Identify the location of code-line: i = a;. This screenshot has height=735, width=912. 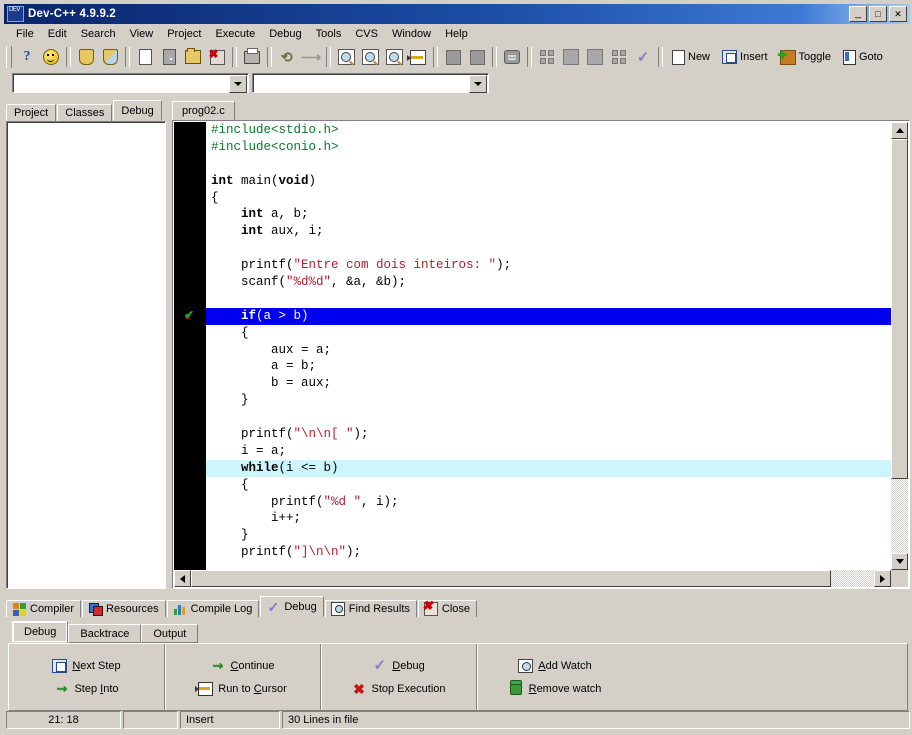
(548, 451).